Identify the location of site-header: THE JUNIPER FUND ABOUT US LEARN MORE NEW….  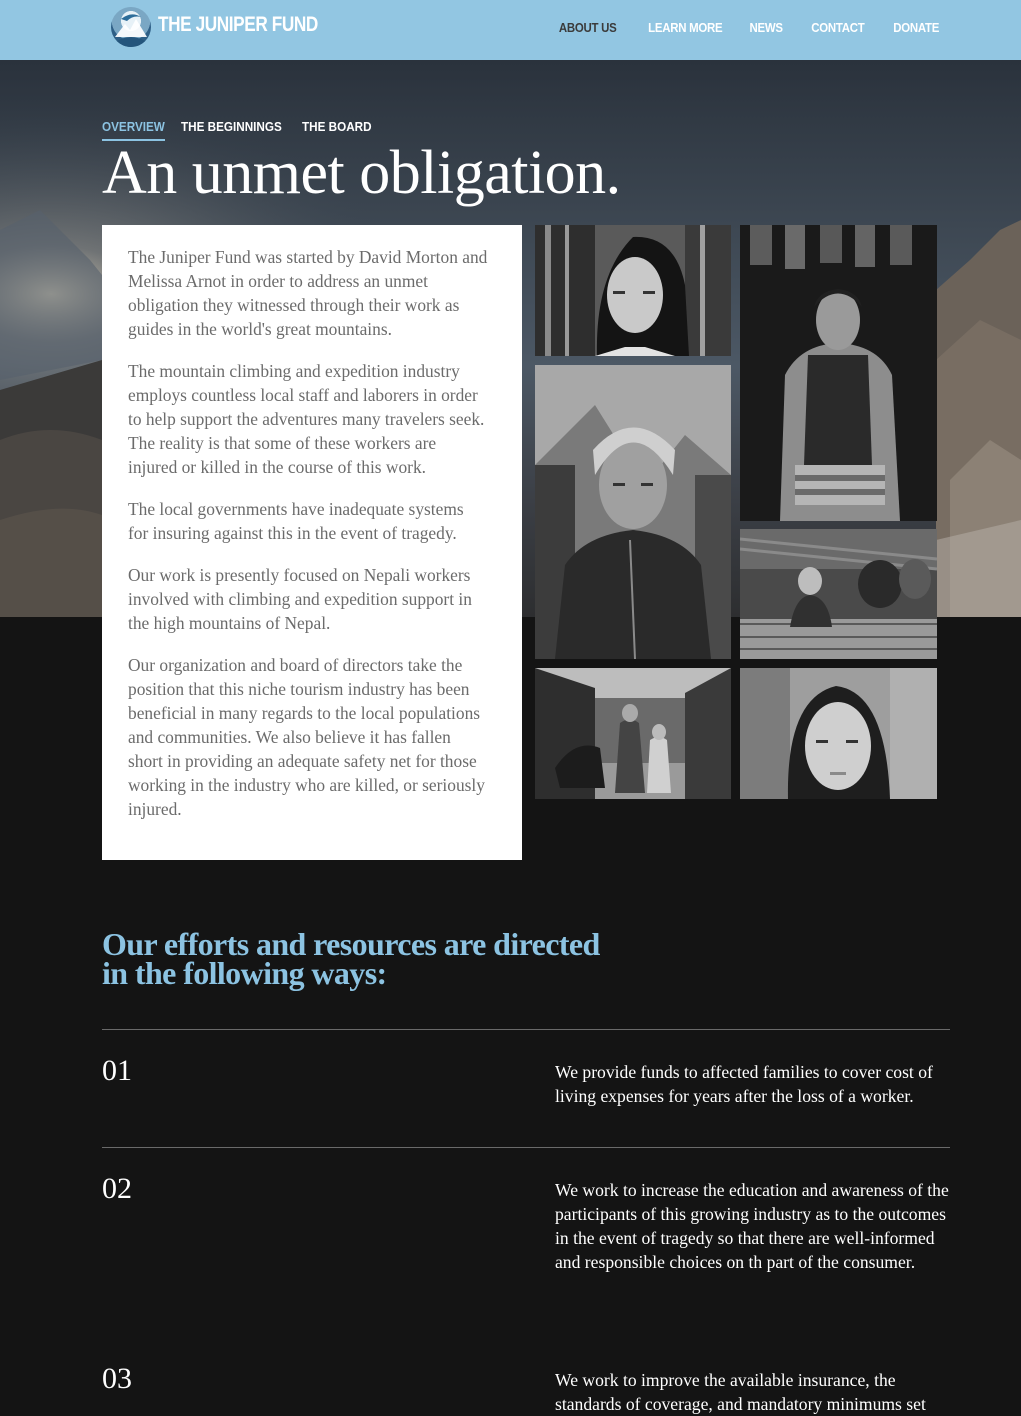
(510, 30).